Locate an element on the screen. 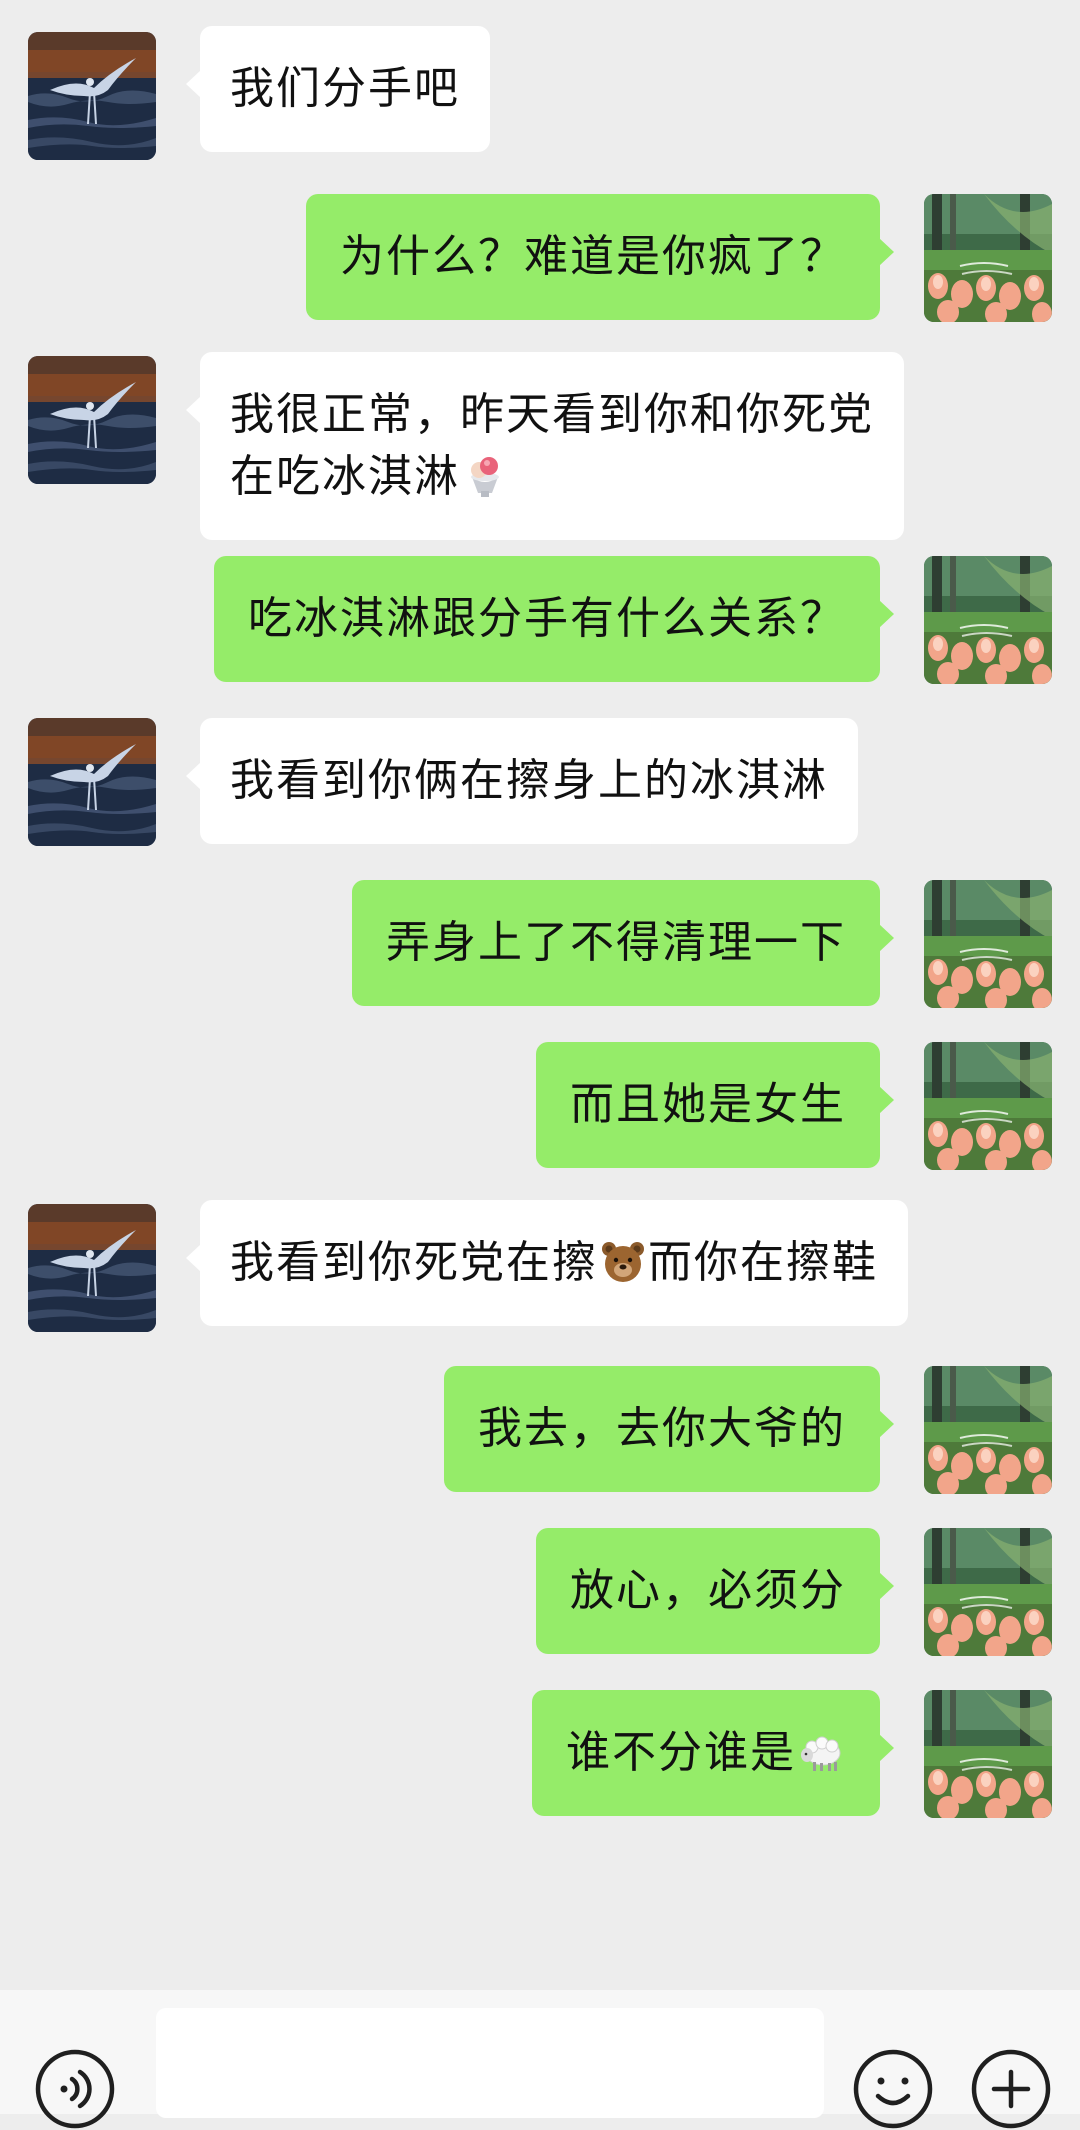  message-text-part-1: 我看到你死党在擦 is located at coordinates (414, 1262).